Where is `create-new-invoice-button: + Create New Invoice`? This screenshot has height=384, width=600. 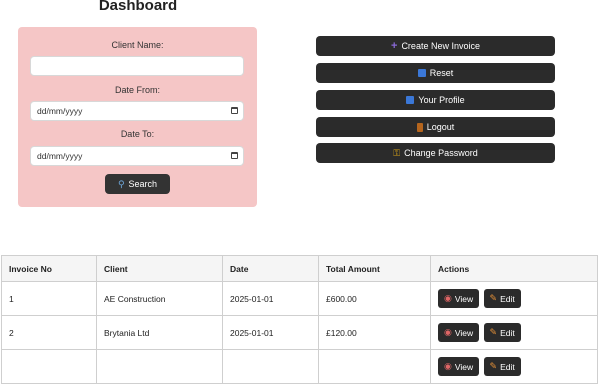 create-new-invoice-button: + Create New Invoice is located at coordinates (435, 46).